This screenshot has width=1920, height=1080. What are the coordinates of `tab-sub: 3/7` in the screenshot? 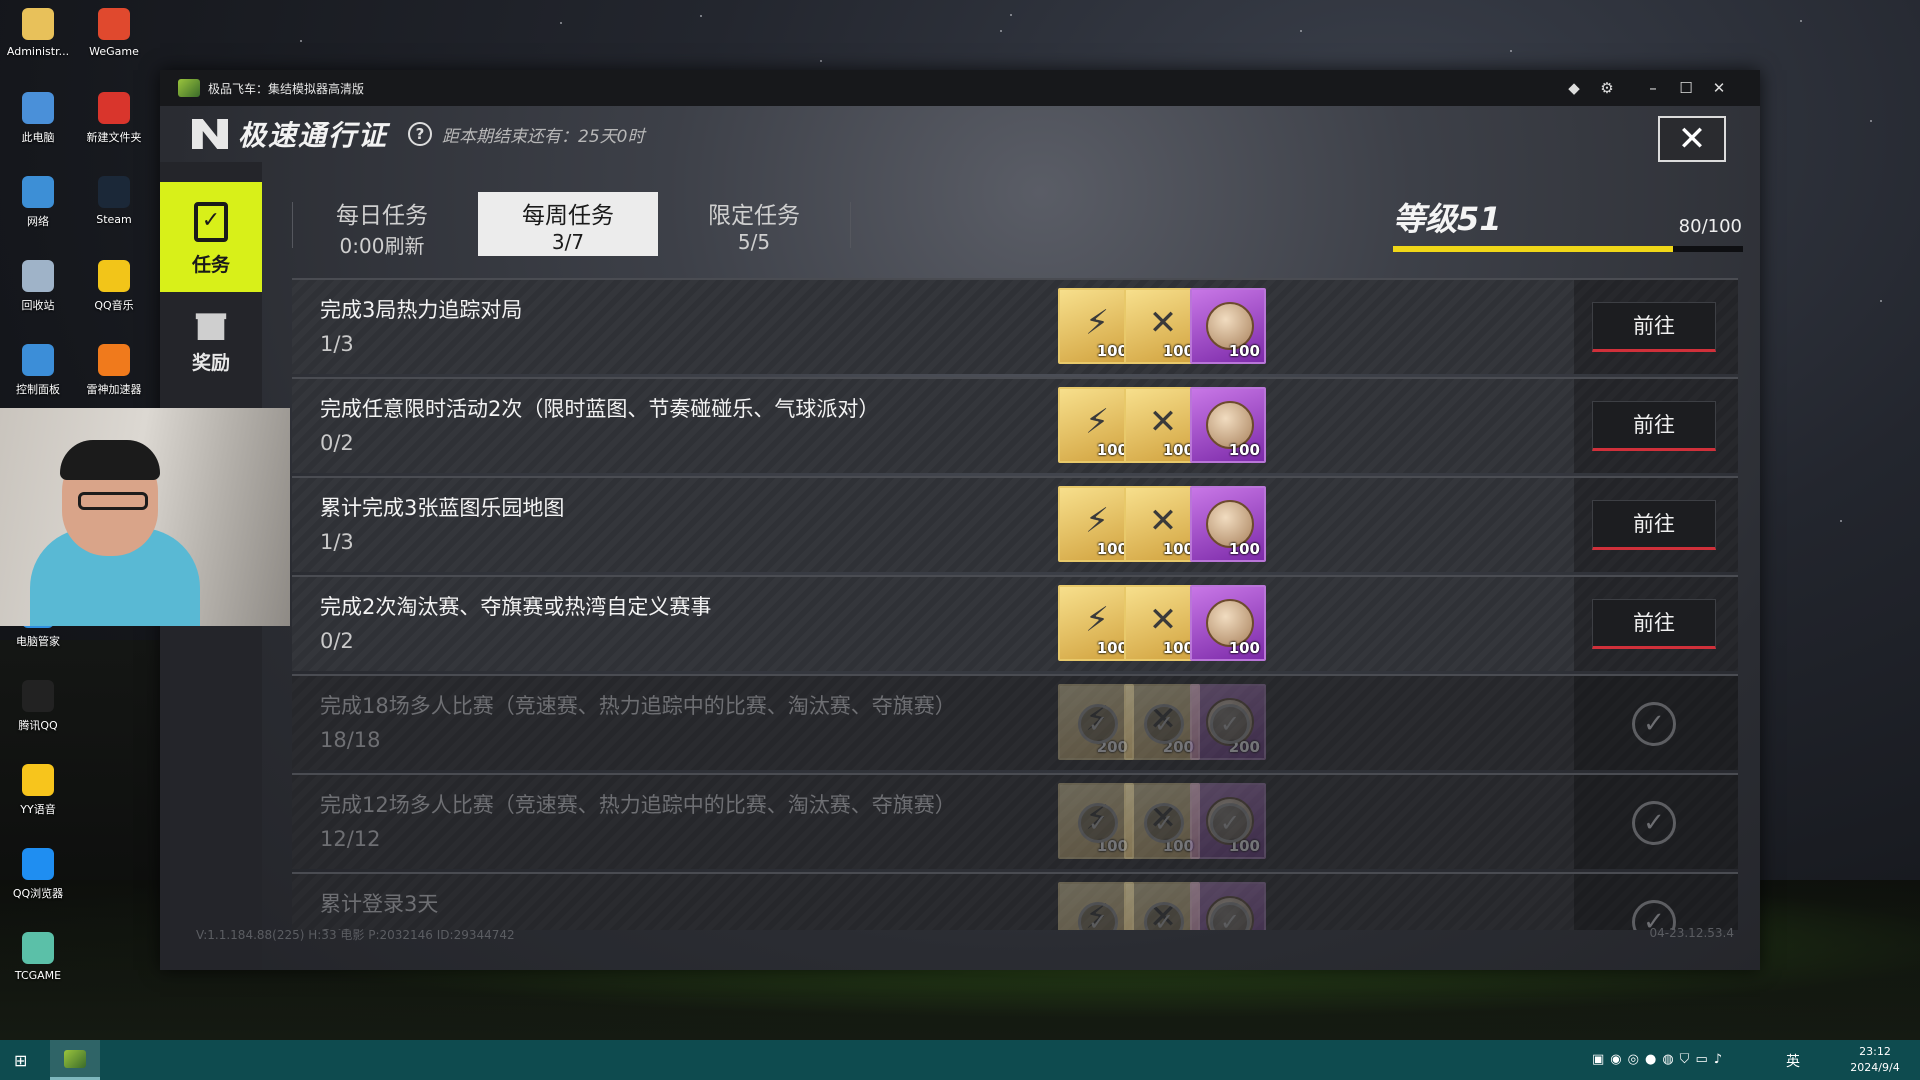 It's located at (568, 242).